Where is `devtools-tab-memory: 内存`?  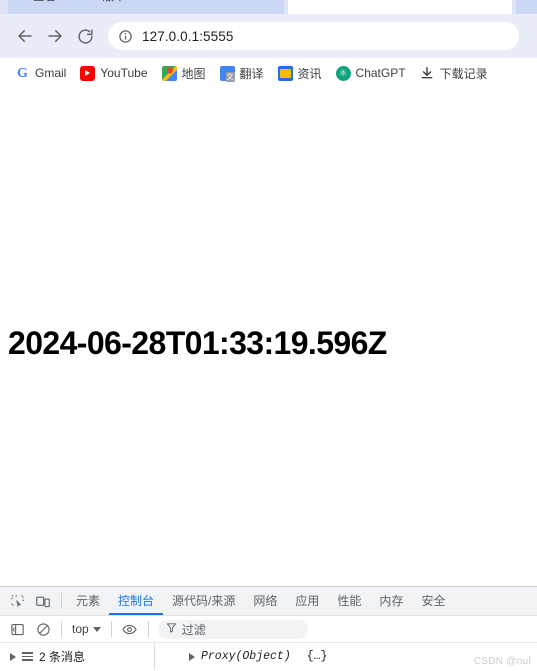
devtools-tab-memory: 内存 is located at coordinates (391, 601).